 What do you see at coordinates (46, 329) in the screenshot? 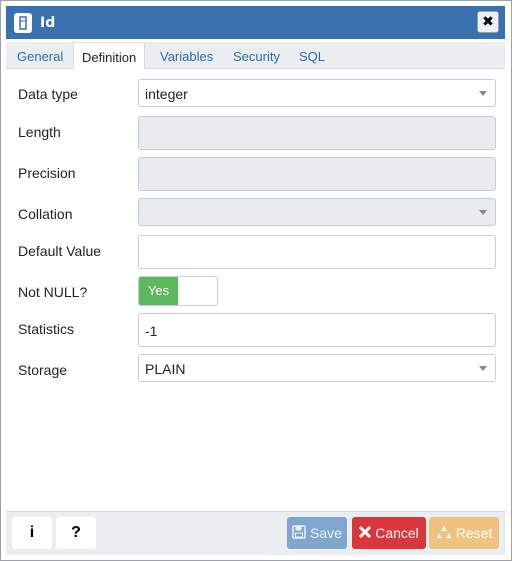
I see `statistics-label: Statistics` at bounding box center [46, 329].